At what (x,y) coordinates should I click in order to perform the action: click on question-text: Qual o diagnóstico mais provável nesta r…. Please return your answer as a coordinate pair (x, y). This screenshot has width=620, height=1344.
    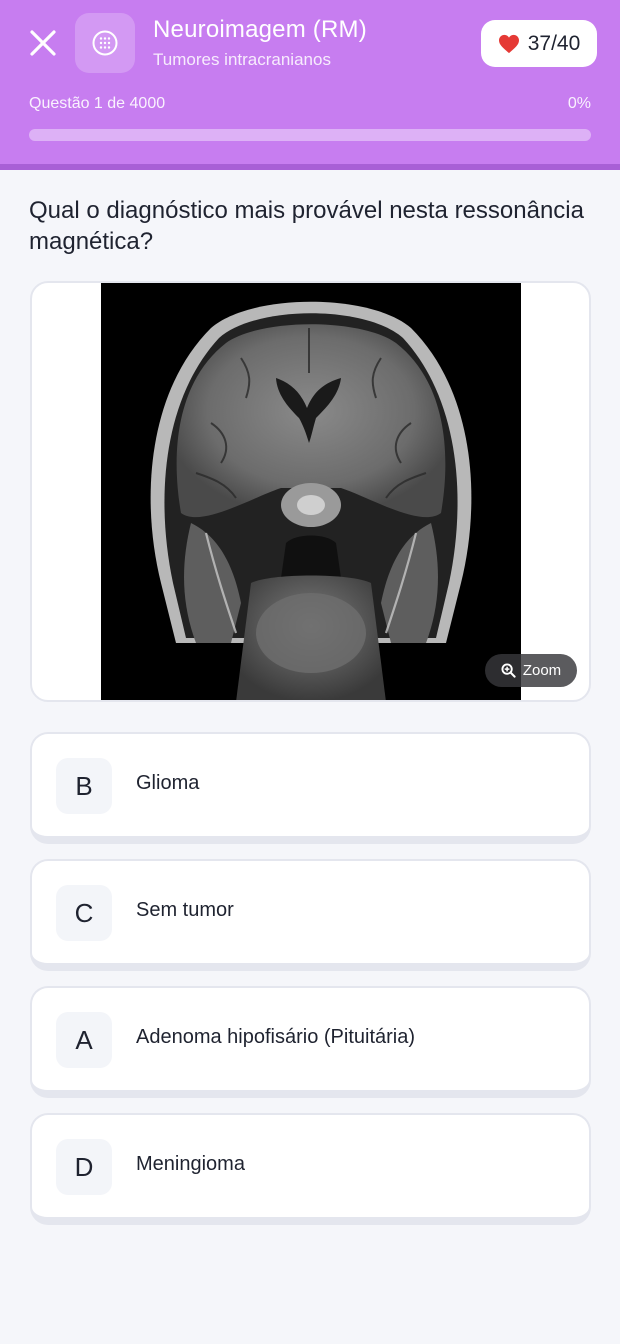
    Looking at the image, I should click on (306, 226).